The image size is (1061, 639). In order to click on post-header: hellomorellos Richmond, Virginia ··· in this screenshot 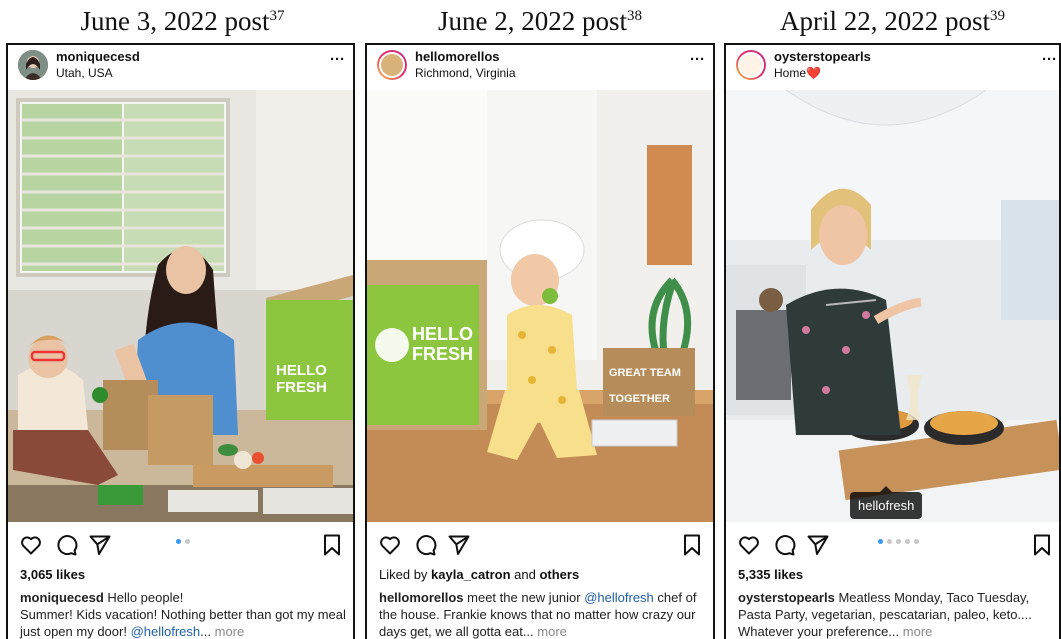, I will do `click(540, 67)`.